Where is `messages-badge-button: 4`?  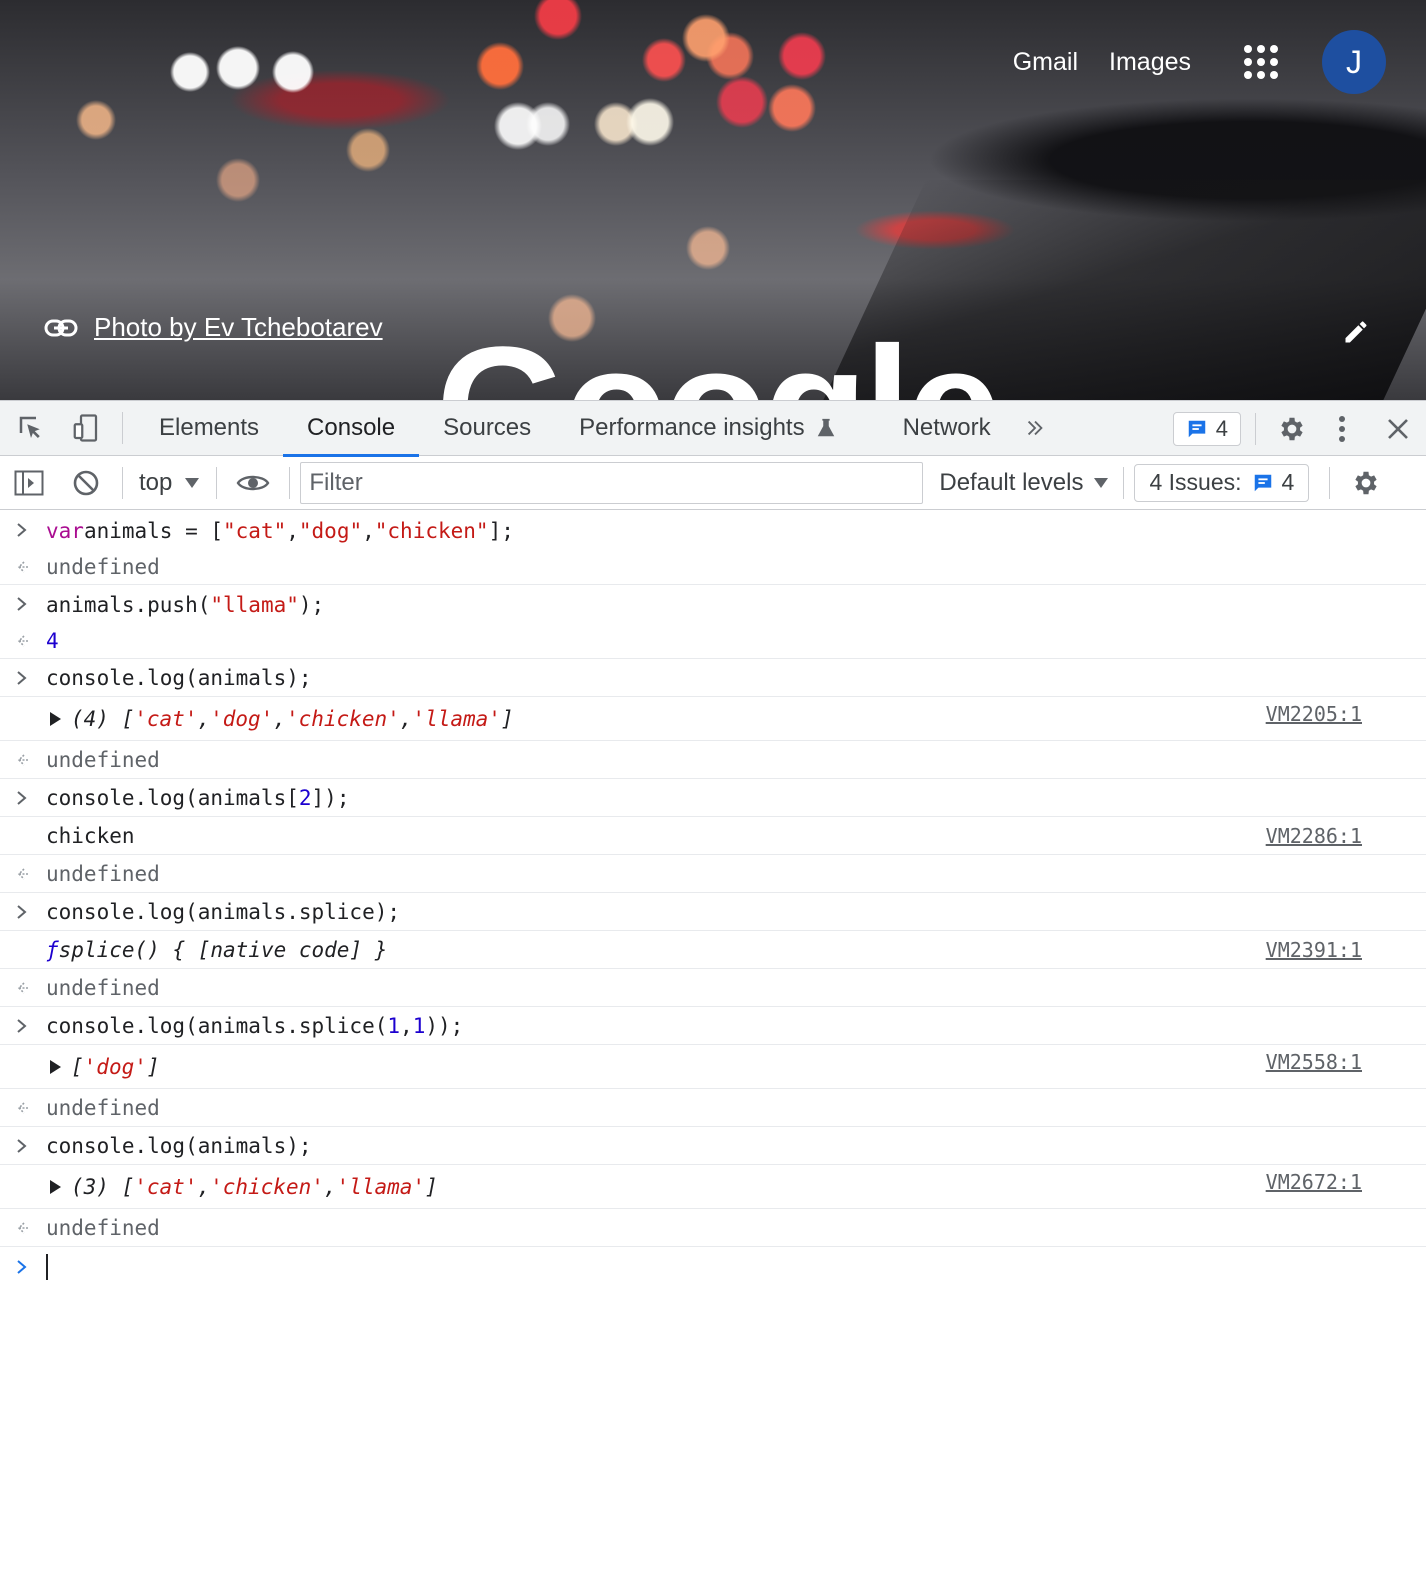
messages-badge-button: 4 is located at coordinates (1206, 428).